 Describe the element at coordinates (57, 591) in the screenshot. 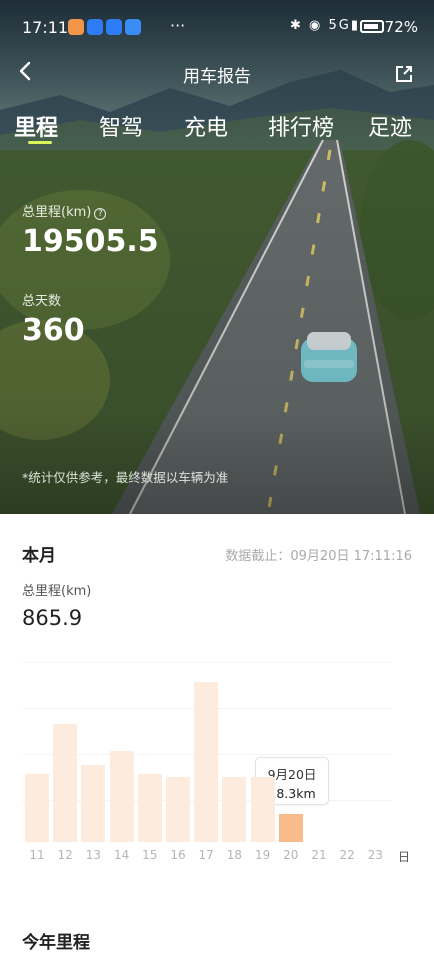

I see `month-mileage-label: 总里程(km)` at that location.